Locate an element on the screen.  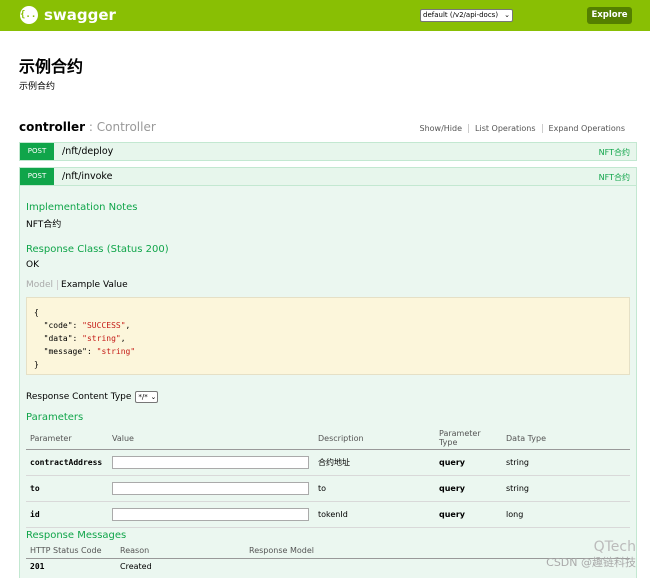
page-description: 示例合约 is located at coordinates (37, 87).